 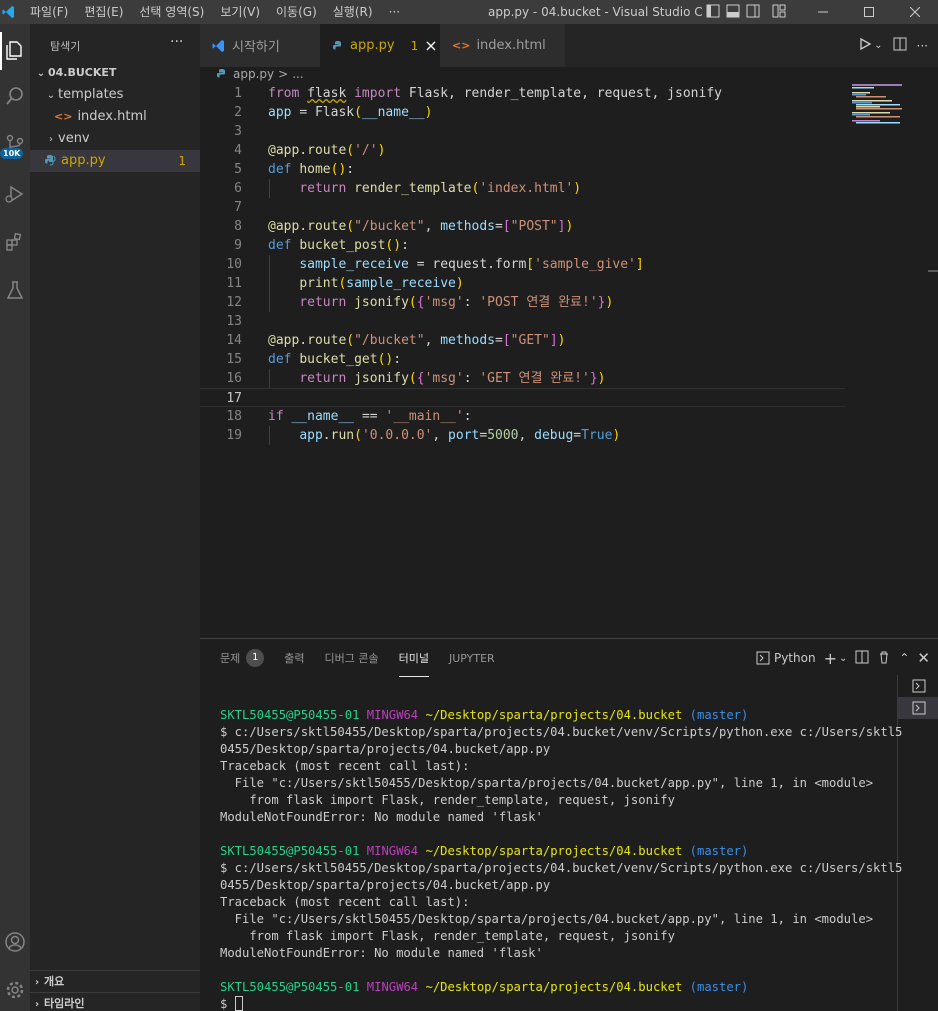 I want to click on code-line-current: 17, so click(x=522, y=397).